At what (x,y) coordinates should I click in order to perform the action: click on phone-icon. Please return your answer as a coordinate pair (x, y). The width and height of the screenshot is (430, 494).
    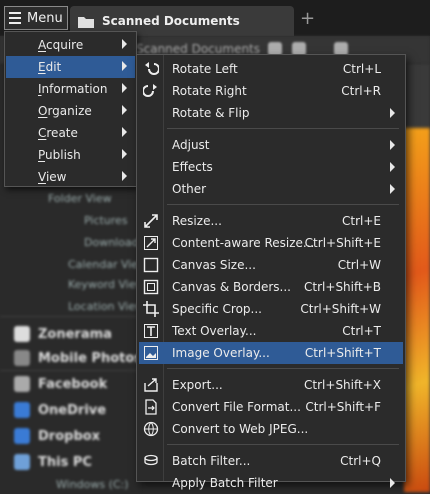
    Looking at the image, I should click on (22, 358).